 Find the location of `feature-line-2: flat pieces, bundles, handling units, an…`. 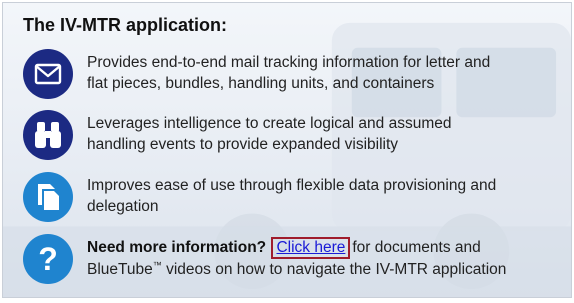

feature-line-2: flat pieces, bundles, handling units, an… is located at coordinates (261, 83).